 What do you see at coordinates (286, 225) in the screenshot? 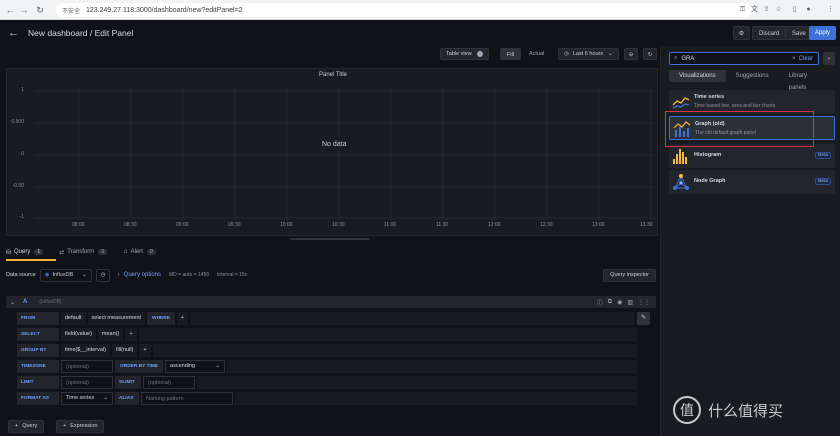
I see `x-tick: 10:00` at bounding box center [286, 225].